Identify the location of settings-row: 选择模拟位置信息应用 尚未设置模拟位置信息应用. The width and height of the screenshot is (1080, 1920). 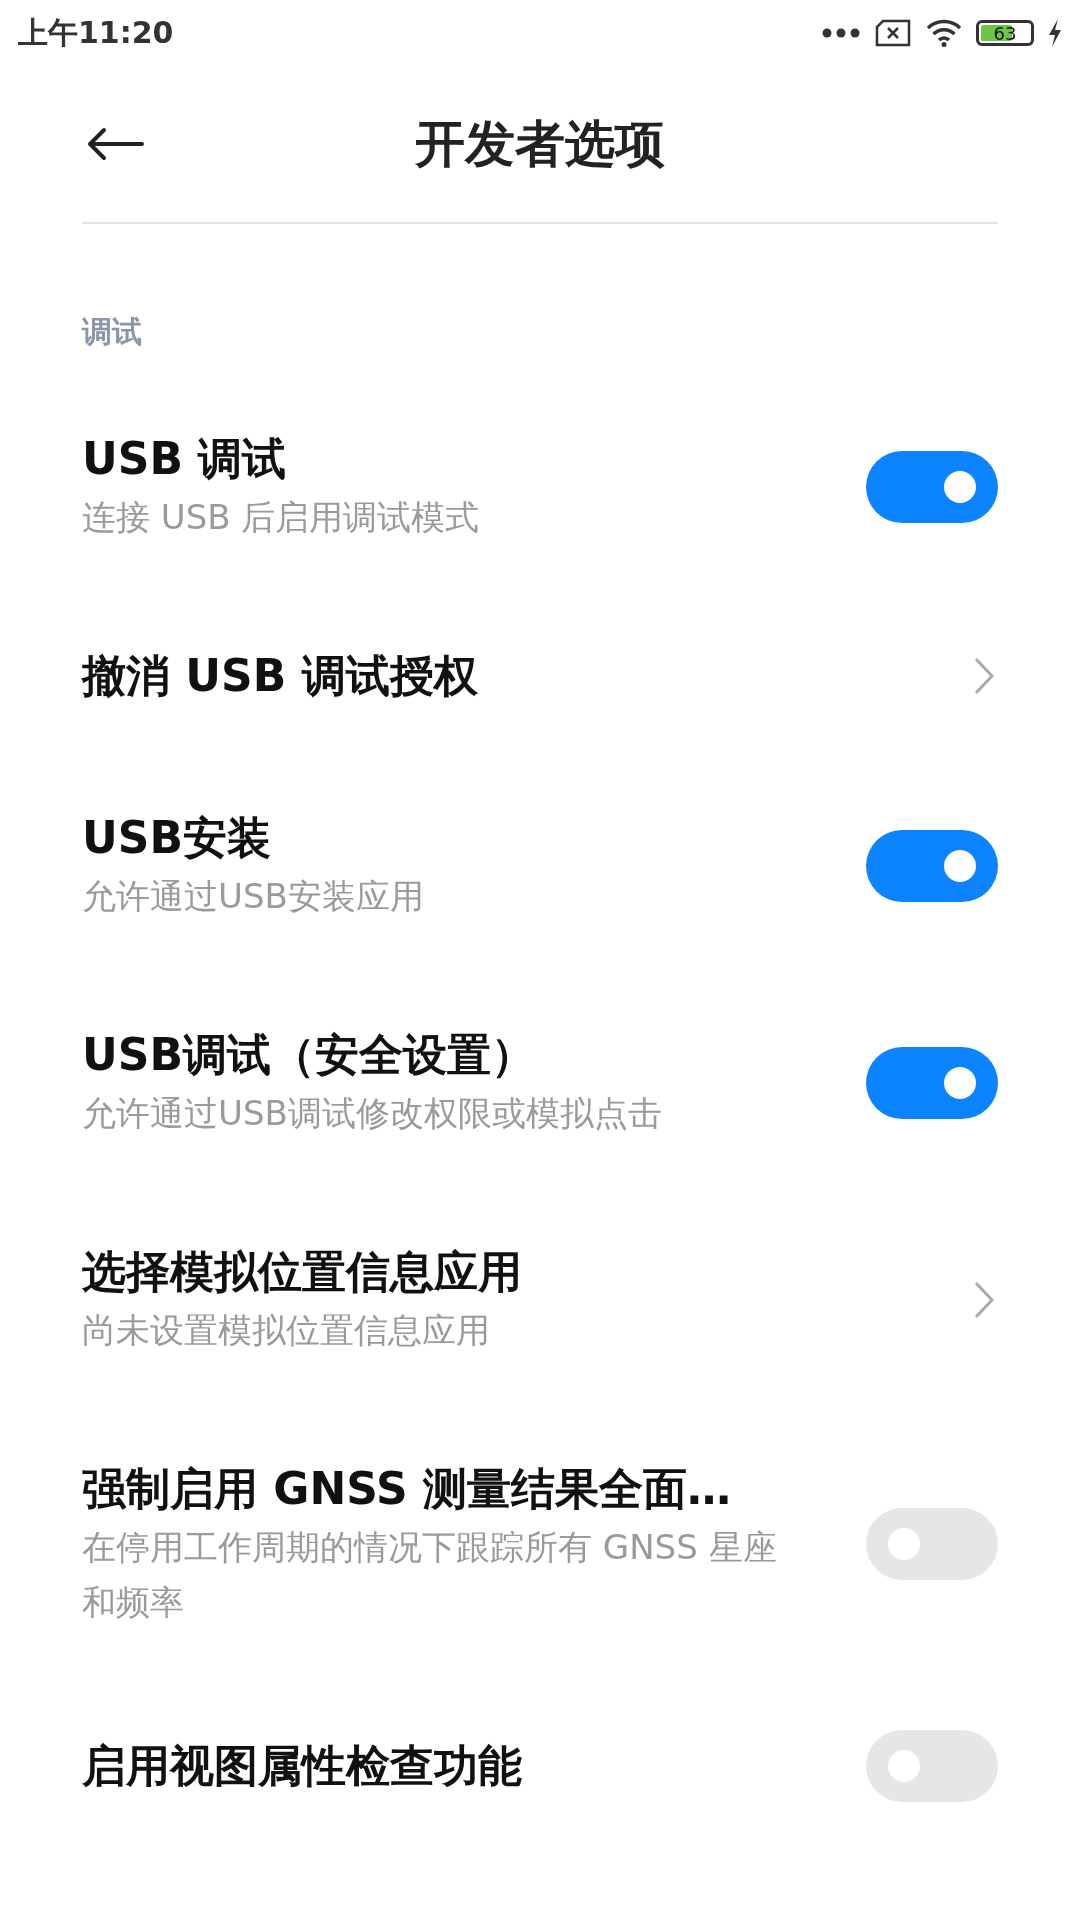
(540, 1299).